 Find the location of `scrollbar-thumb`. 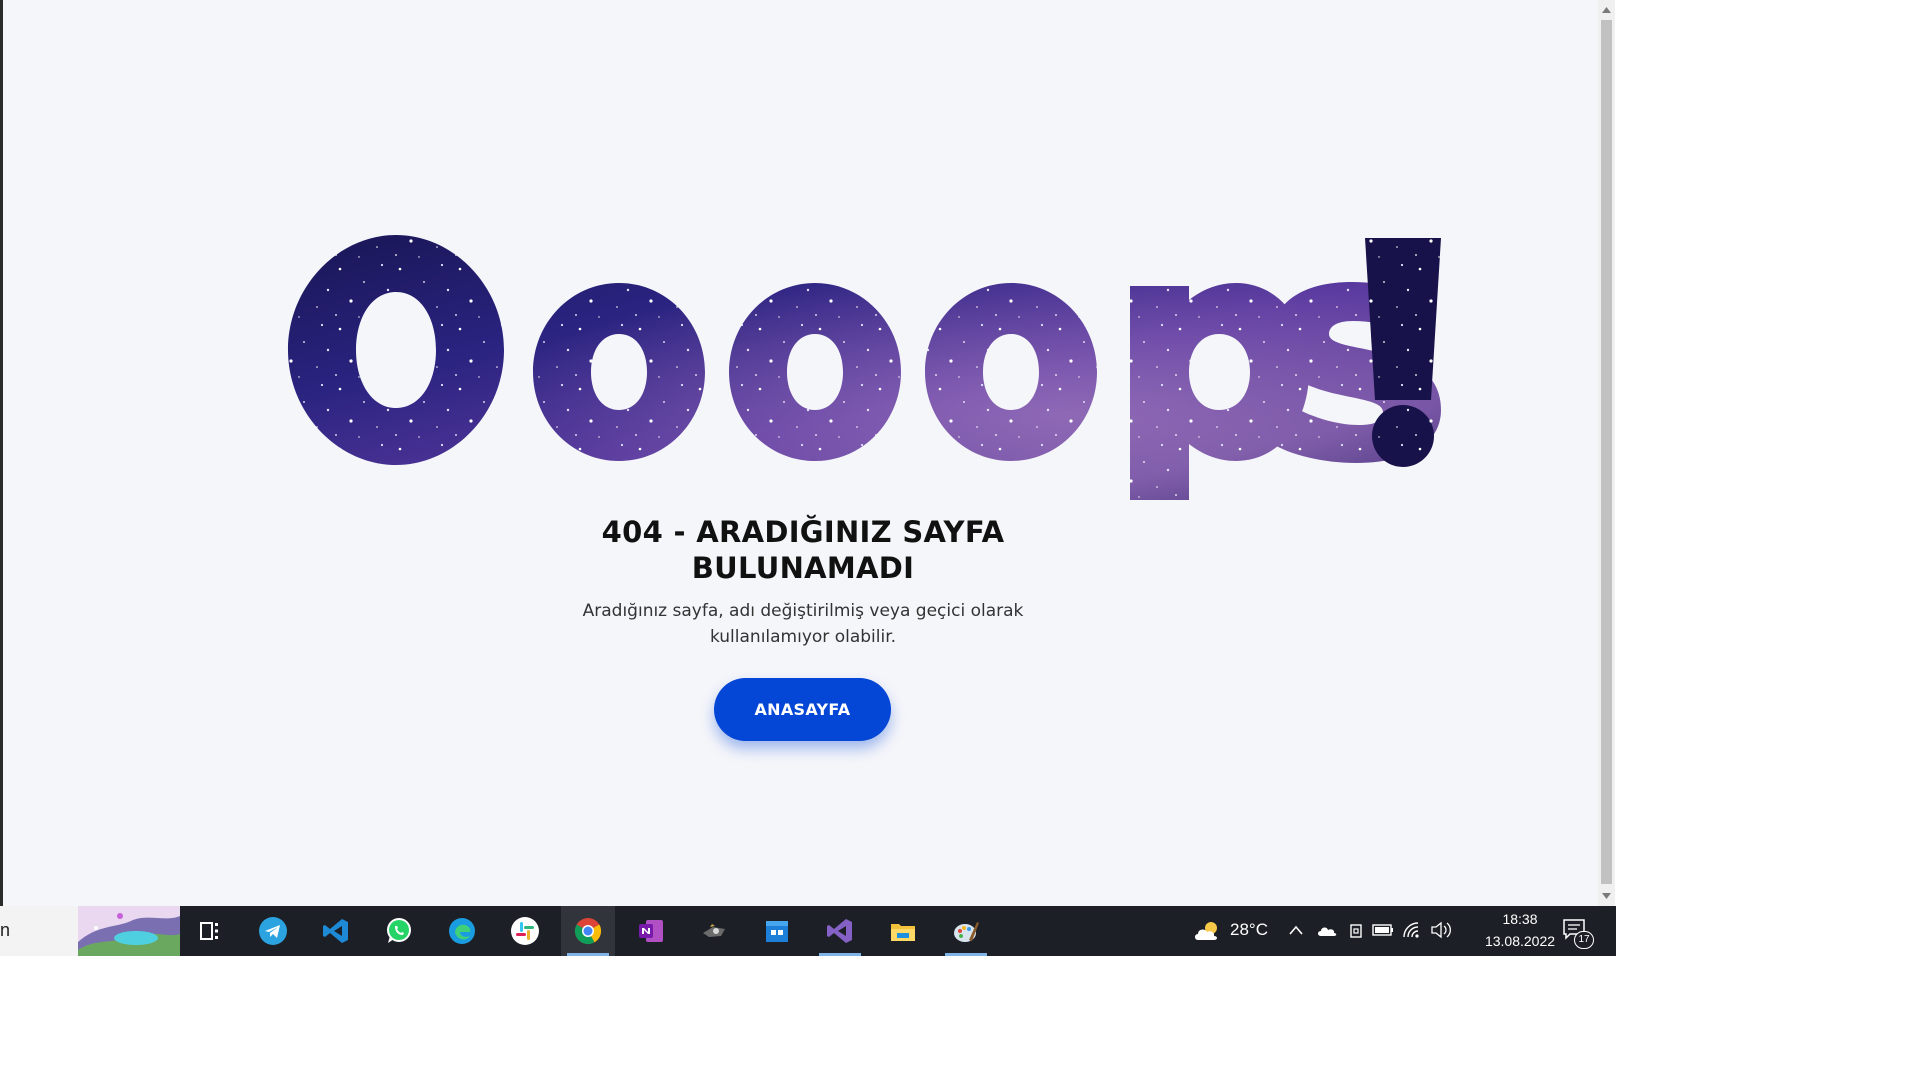

scrollbar-thumb is located at coordinates (1606, 452).